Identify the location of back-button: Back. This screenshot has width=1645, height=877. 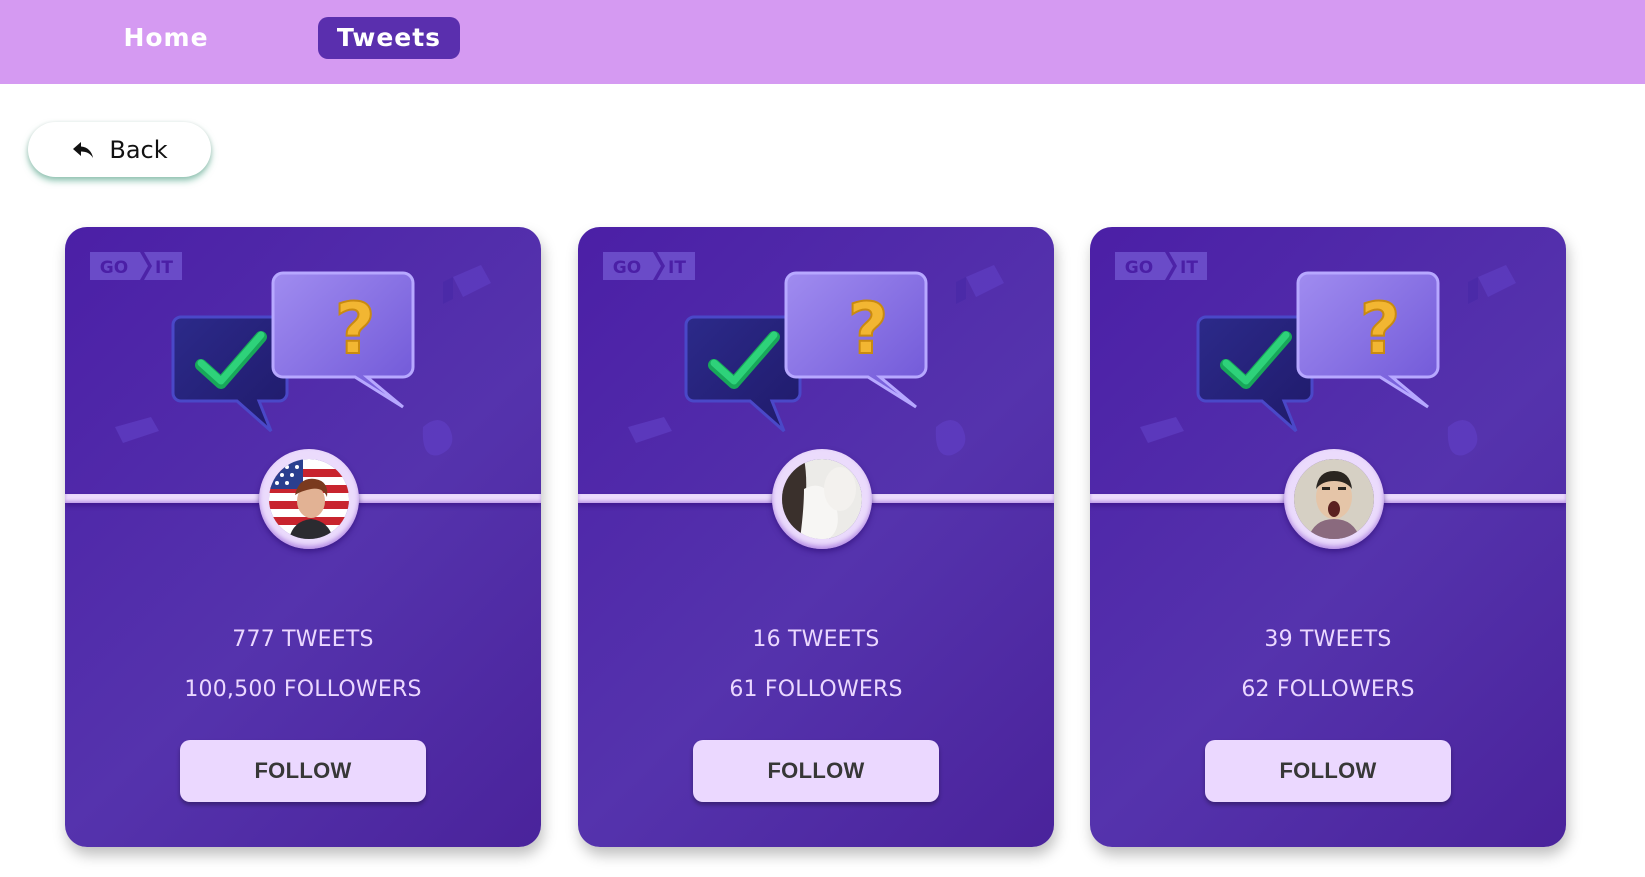
(119, 149).